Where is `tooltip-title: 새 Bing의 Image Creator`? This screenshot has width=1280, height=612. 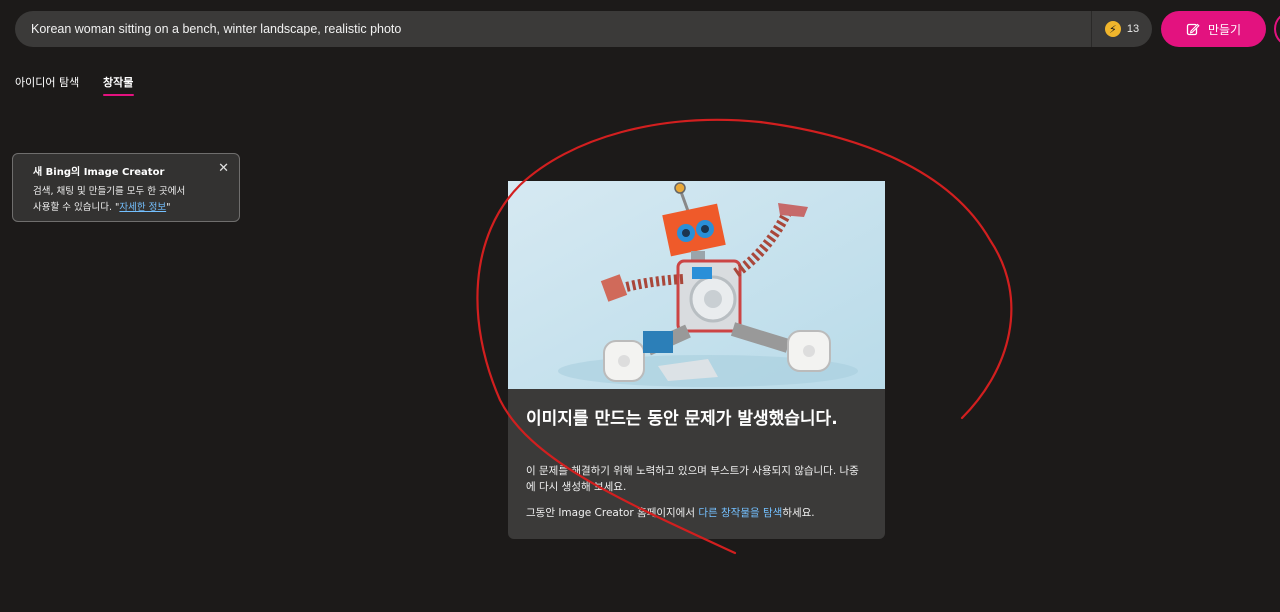 tooltip-title: 새 Bing의 Image Creator is located at coordinates (99, 172).